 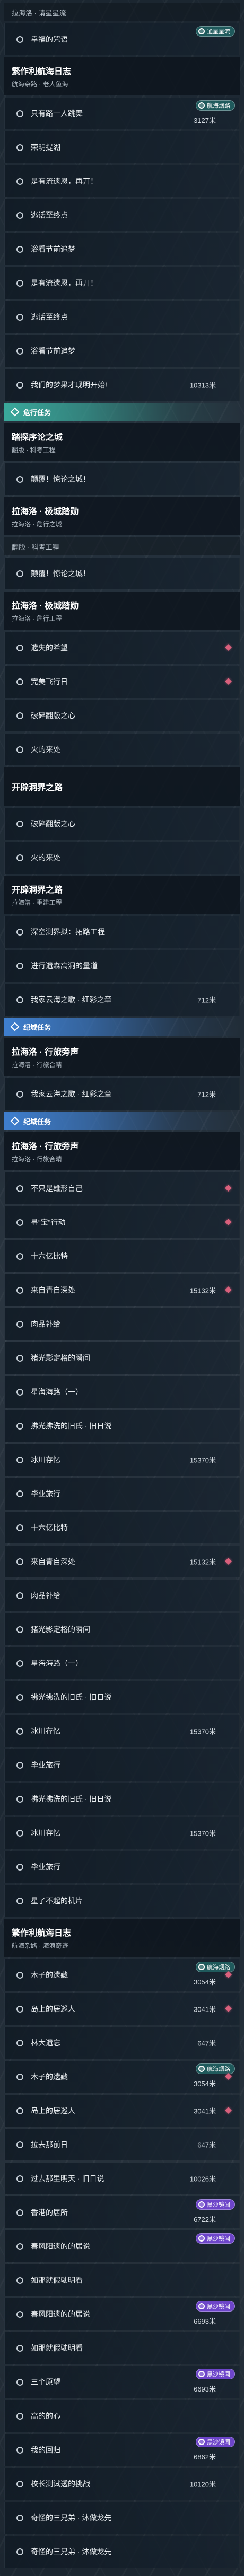 What do you see at coordinates (122, 648) in the screenshot?
I see `quest-item: 遗失的希望` at bounding box center [122, 648].